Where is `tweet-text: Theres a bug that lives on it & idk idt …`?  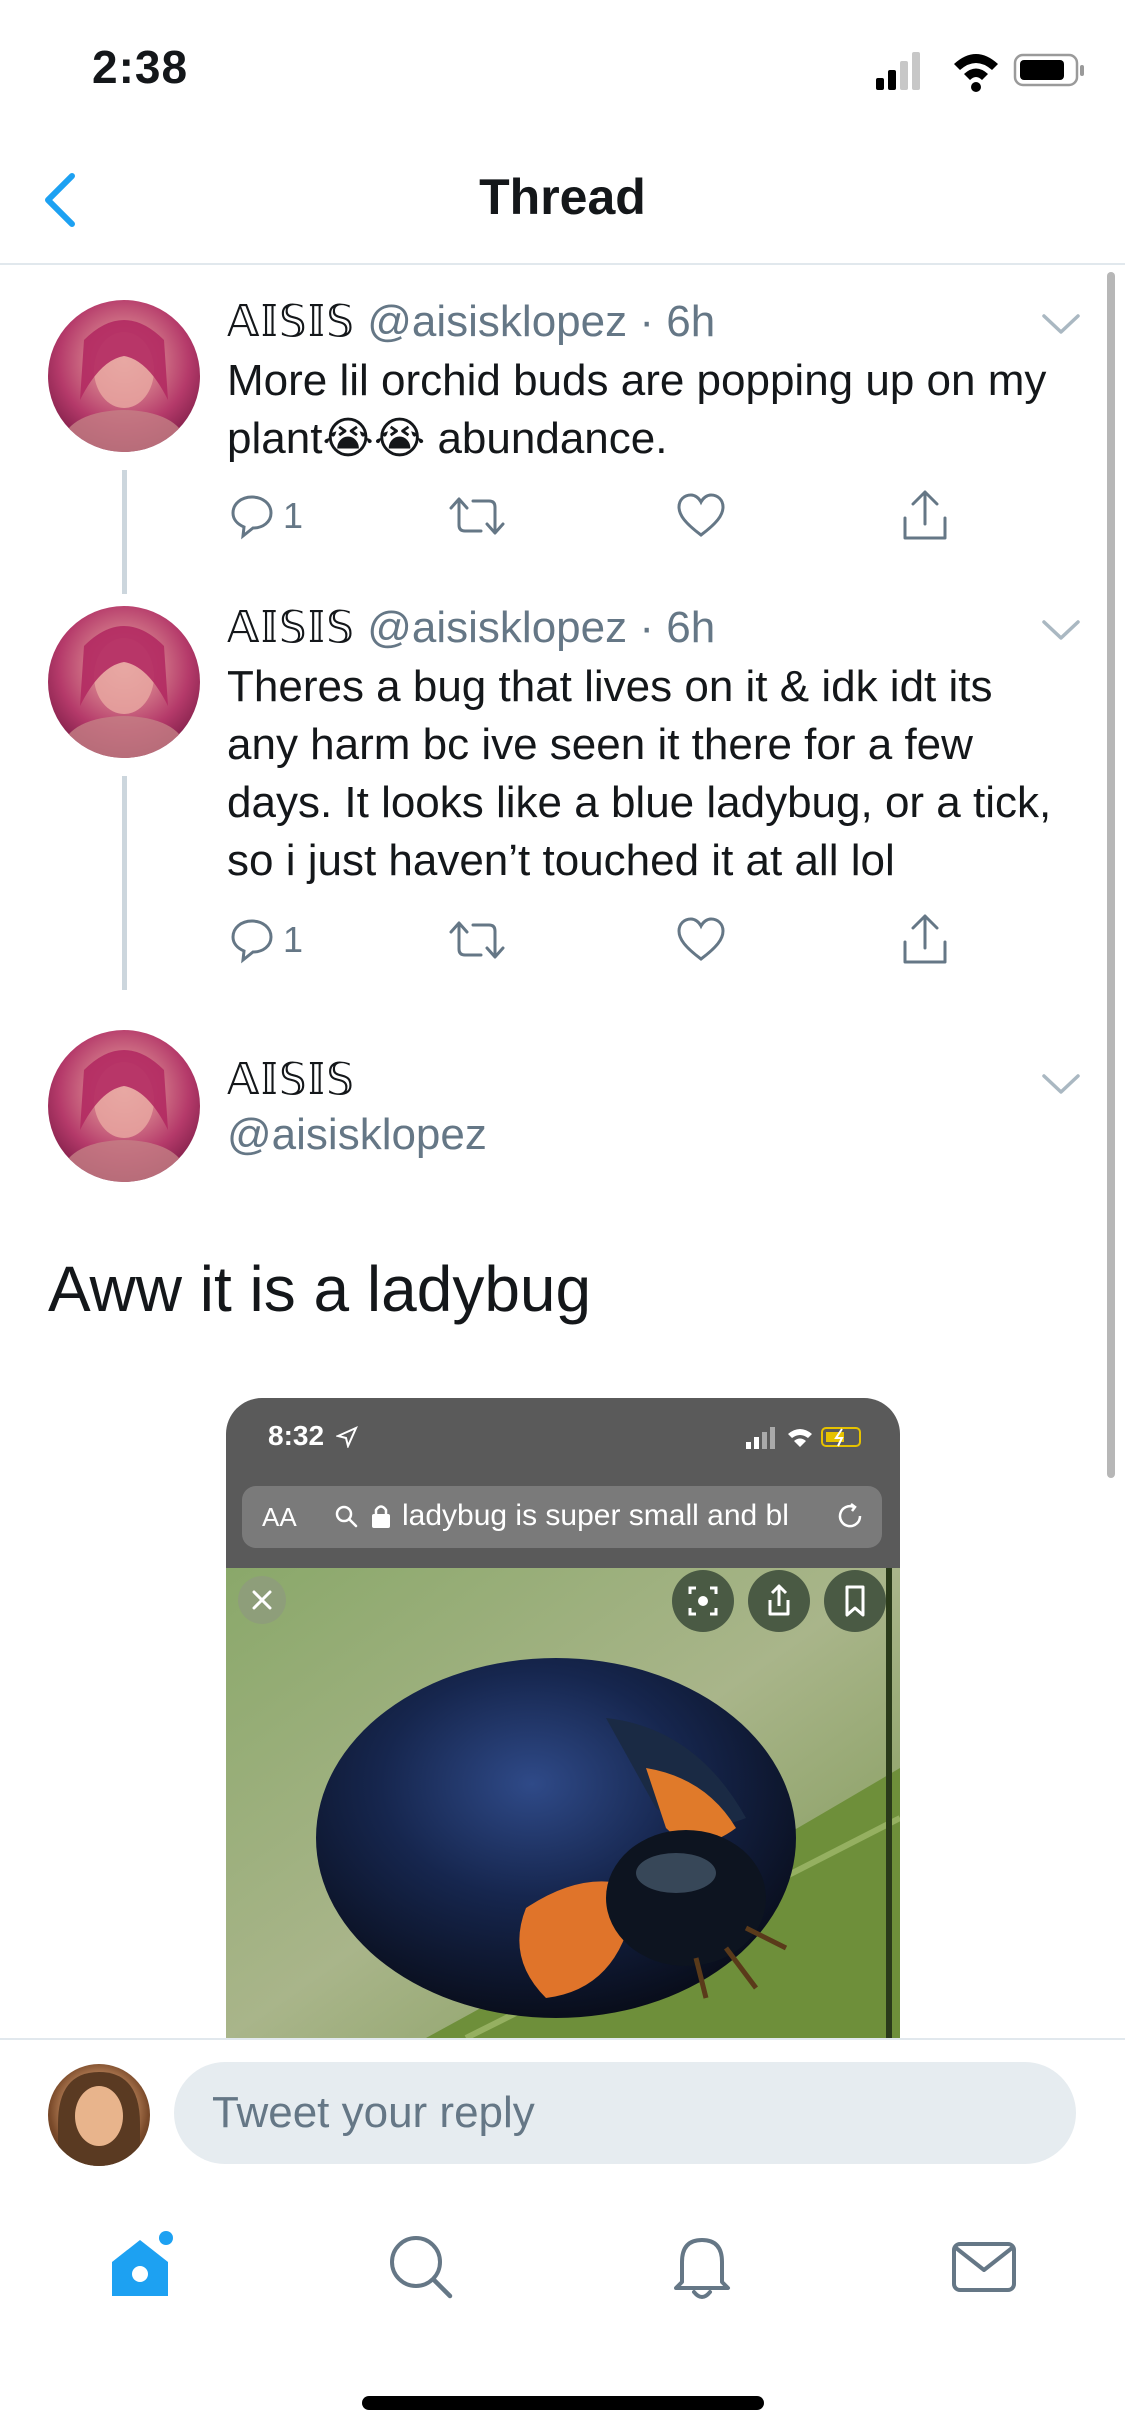 tweet-text: Theres a bug that lives on it & idk idt … is located at coordinates (639, 773).